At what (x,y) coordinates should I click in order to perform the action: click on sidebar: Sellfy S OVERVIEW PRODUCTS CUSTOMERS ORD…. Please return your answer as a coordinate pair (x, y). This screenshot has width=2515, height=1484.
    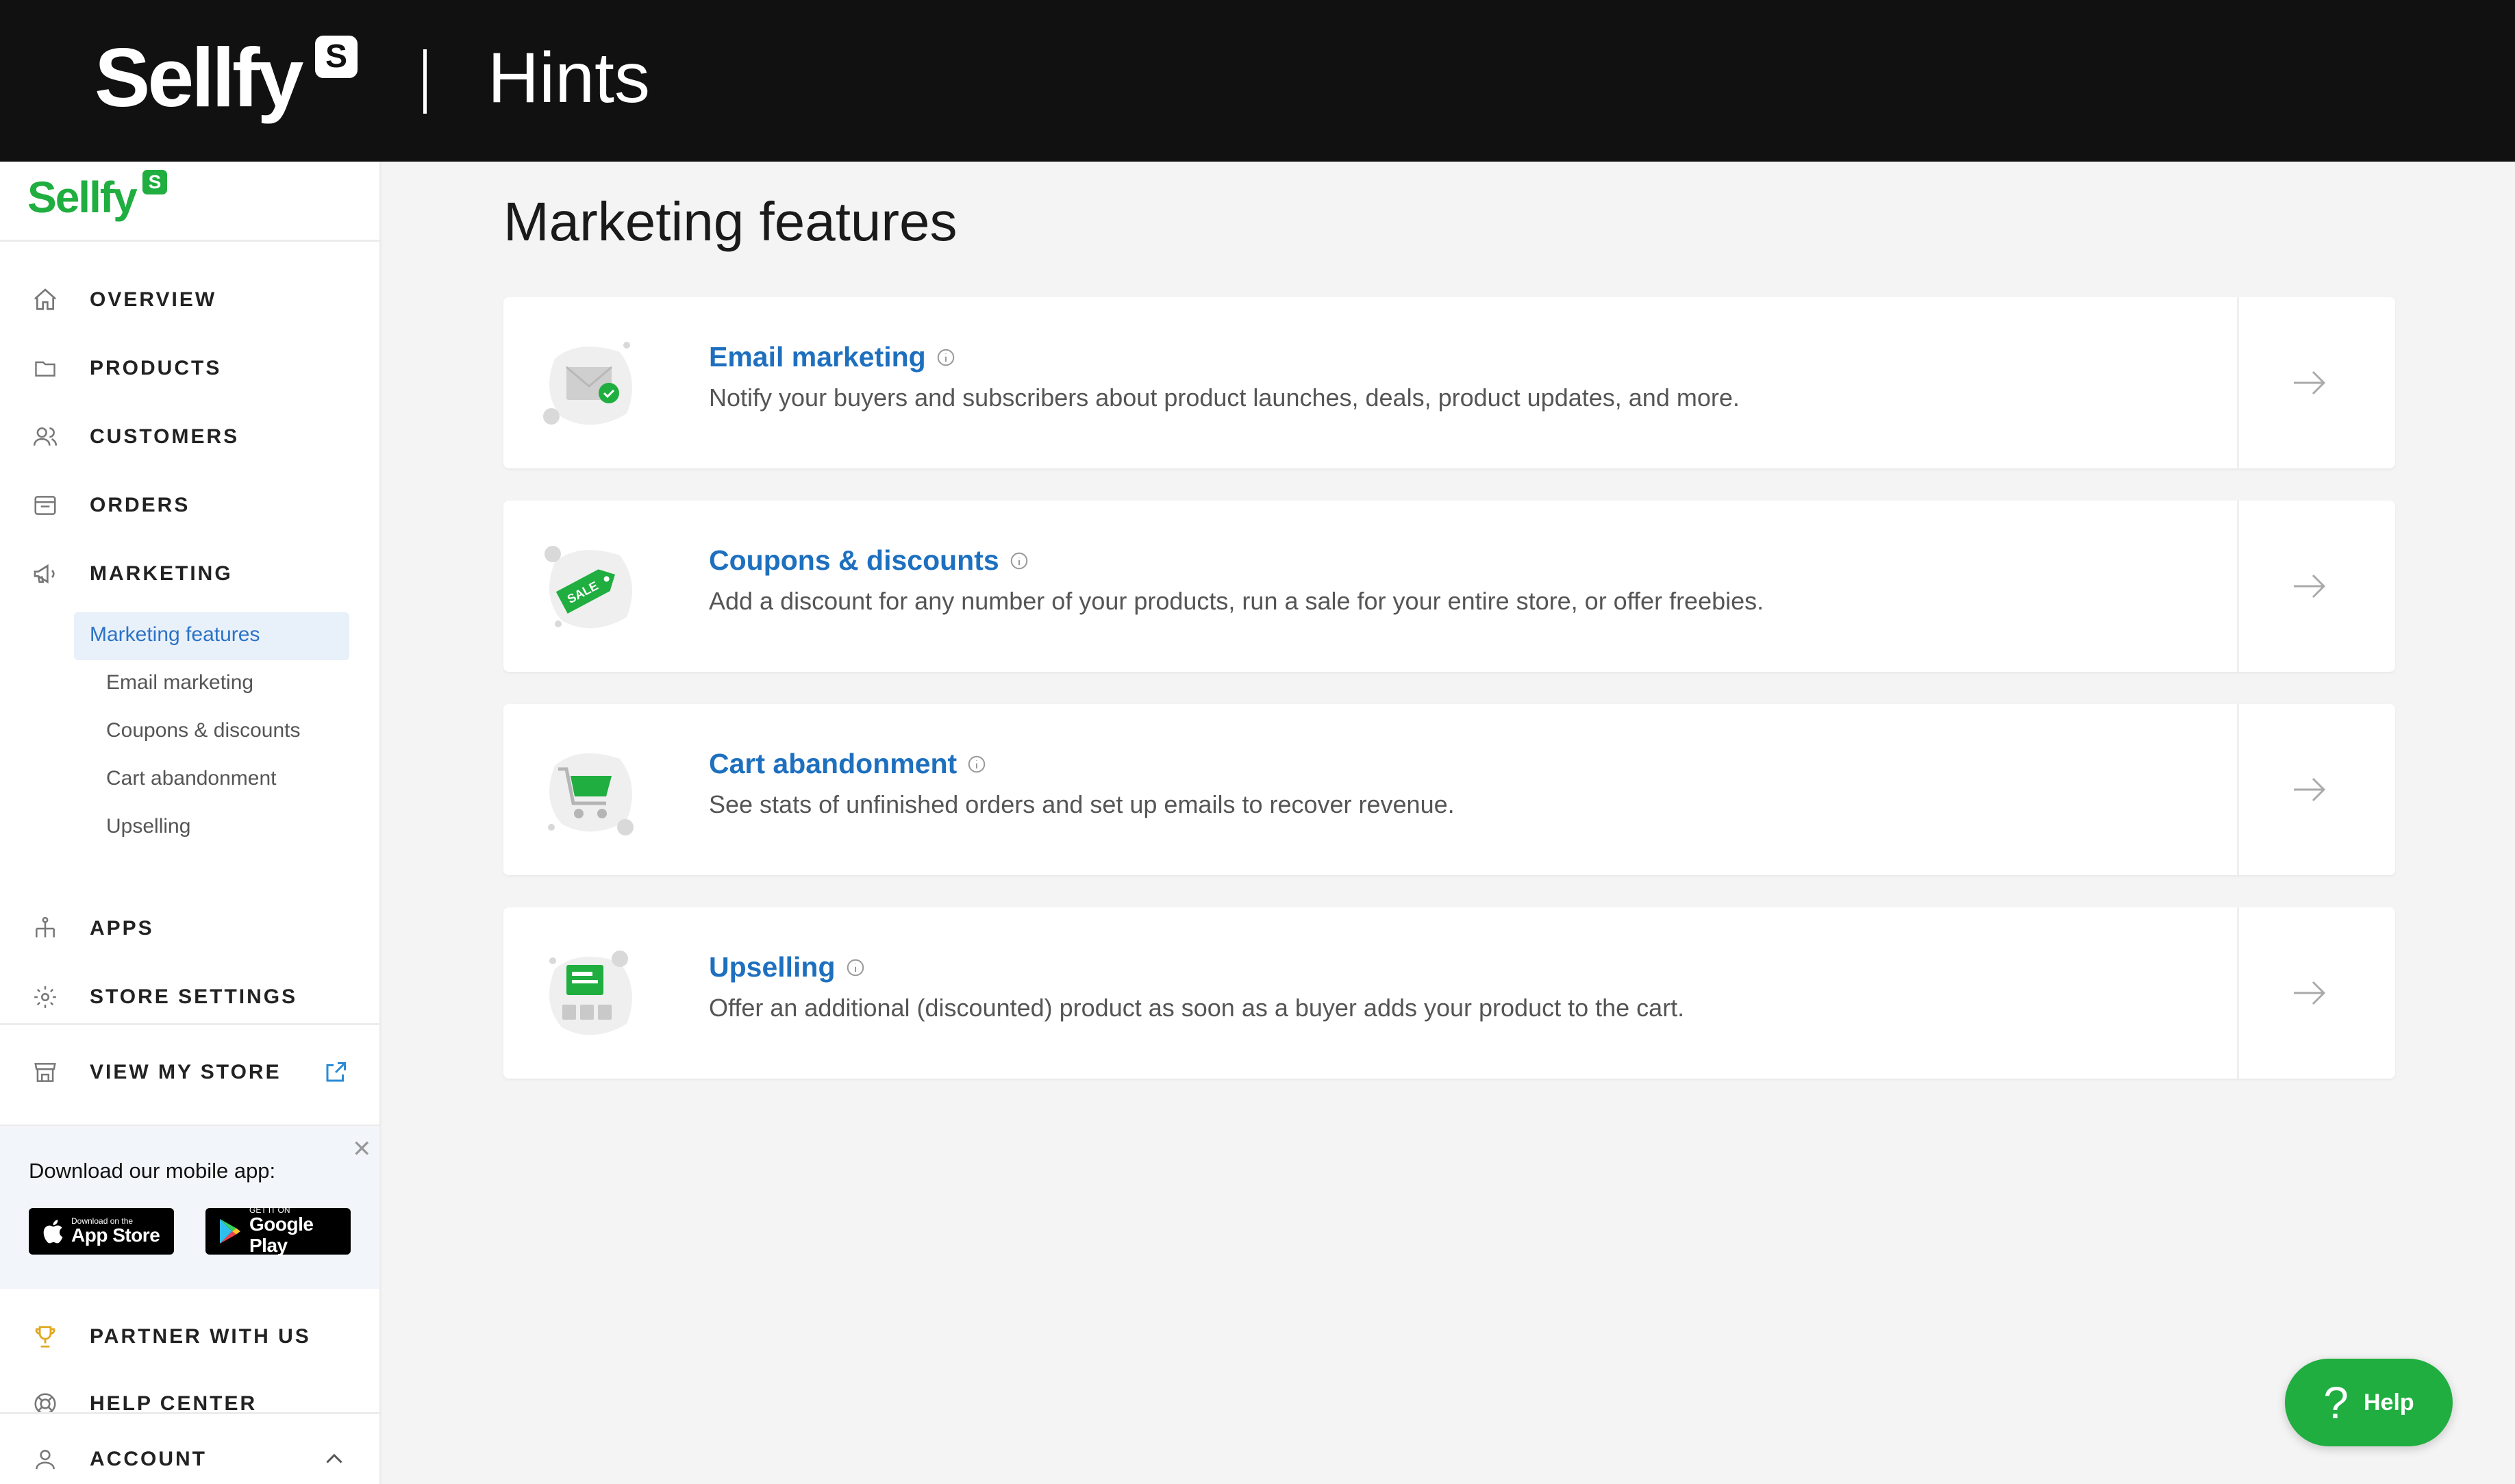
    Looking at the image, I should click on (191, 823).